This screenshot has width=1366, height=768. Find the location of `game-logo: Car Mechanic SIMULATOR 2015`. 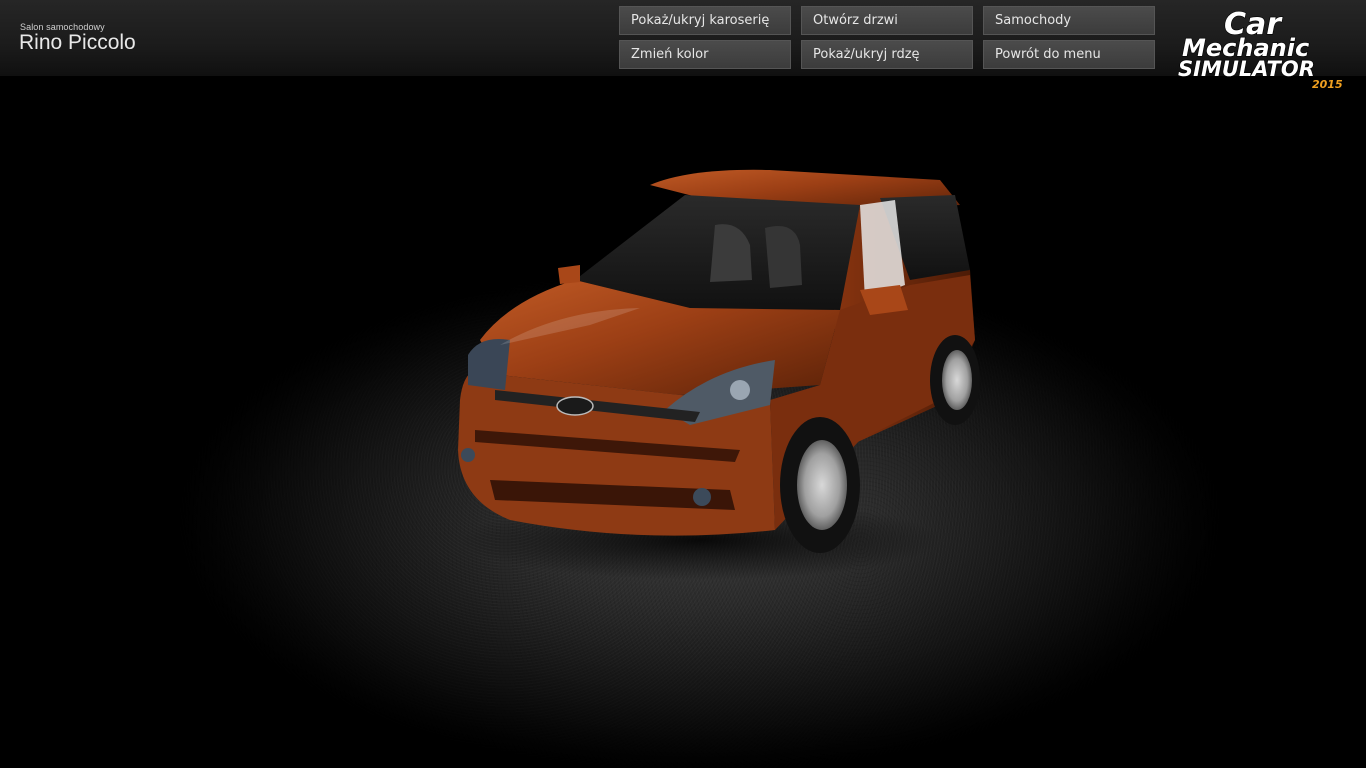

game-logo: Car Mechanic SIMULATOR 2015 is located at coordinates (1260, 48).